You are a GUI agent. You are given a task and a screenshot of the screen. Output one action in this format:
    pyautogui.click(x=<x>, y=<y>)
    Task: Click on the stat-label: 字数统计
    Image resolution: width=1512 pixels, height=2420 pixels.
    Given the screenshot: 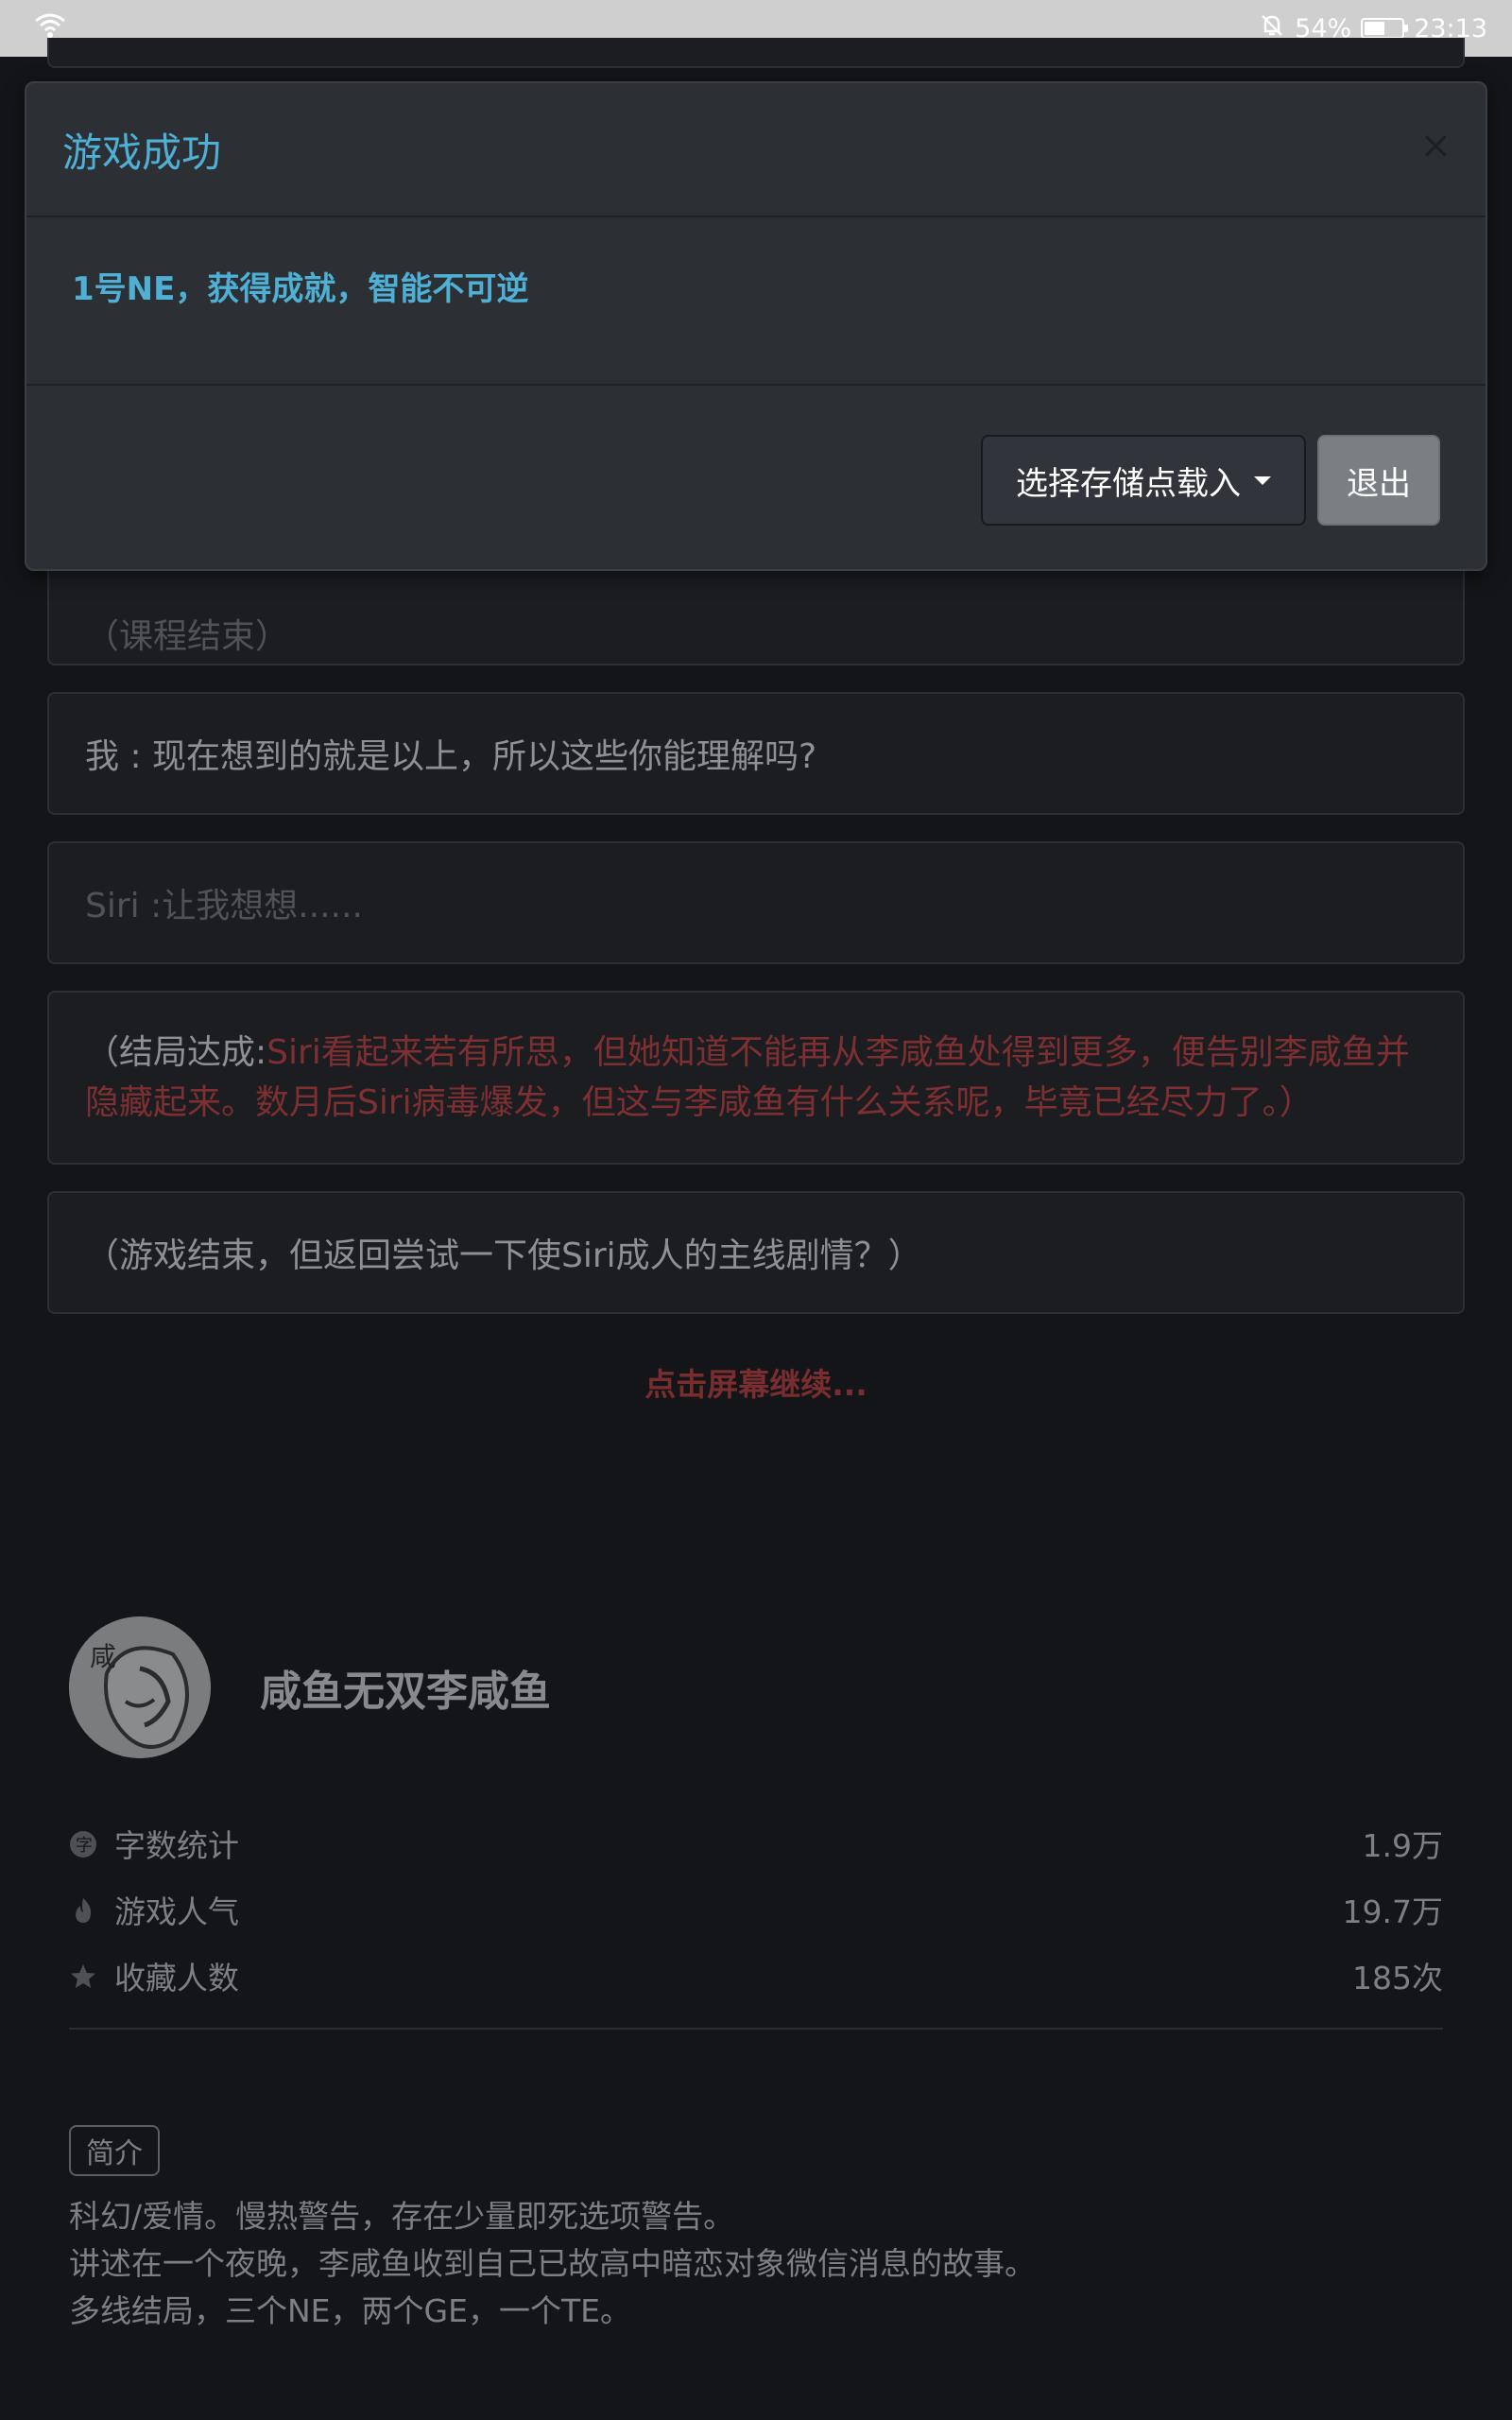 What is the action you would take?
    pyautogui.click(x=176, y=1845)
    